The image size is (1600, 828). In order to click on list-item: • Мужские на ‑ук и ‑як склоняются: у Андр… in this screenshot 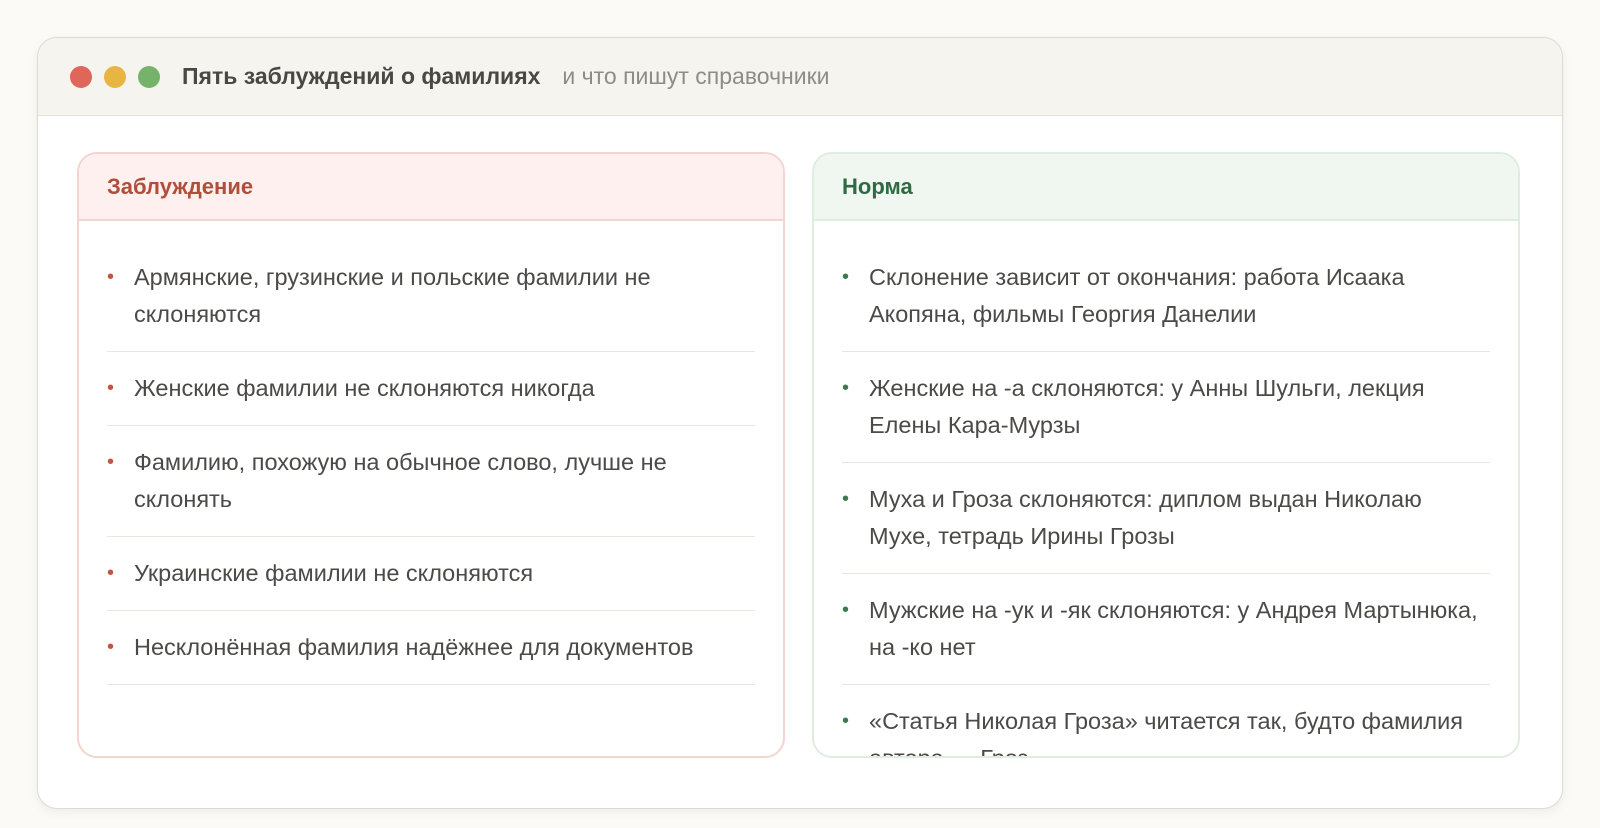, I will do `click(1166, 629)`.